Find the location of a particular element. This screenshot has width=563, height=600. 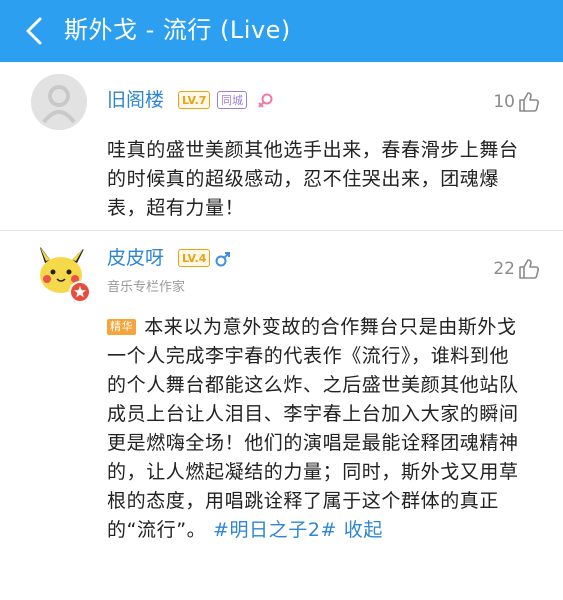

featured-badge: 精华 is located at coordinates (122, 327).